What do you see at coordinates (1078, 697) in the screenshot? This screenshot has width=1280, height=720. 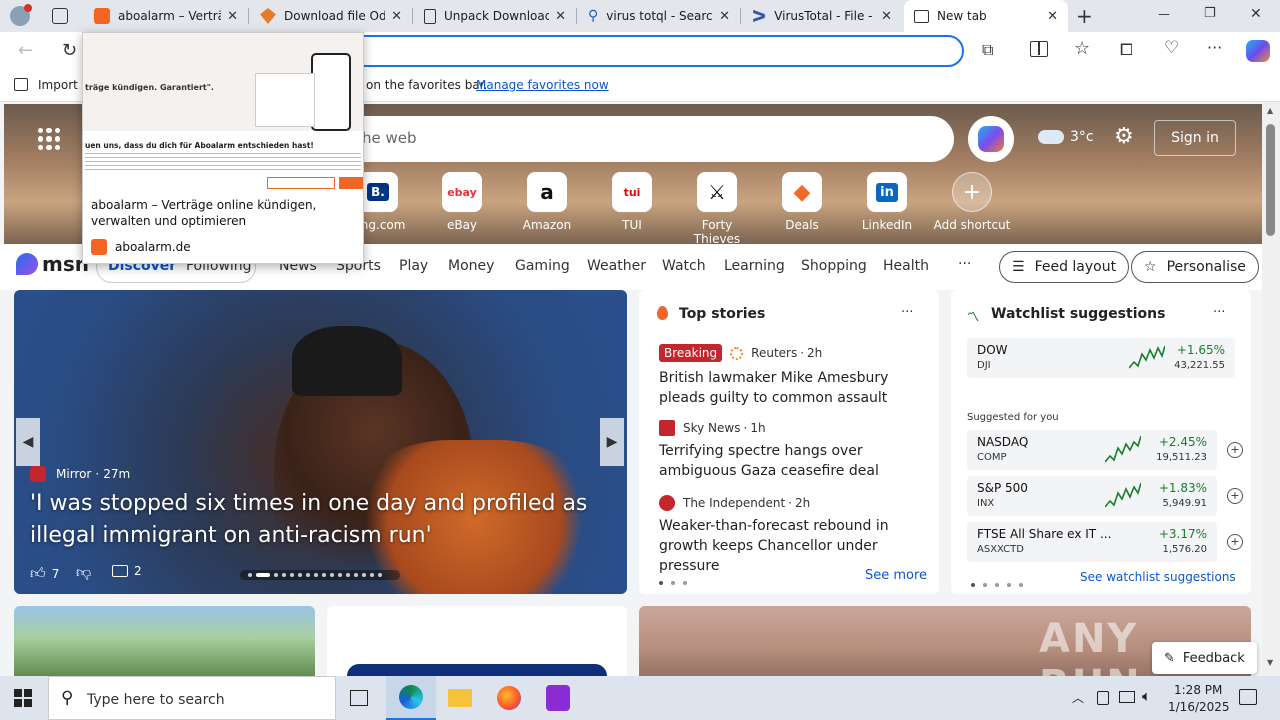 I see `show-hidden-icons: ︿` at bounding box center [1078, 697].